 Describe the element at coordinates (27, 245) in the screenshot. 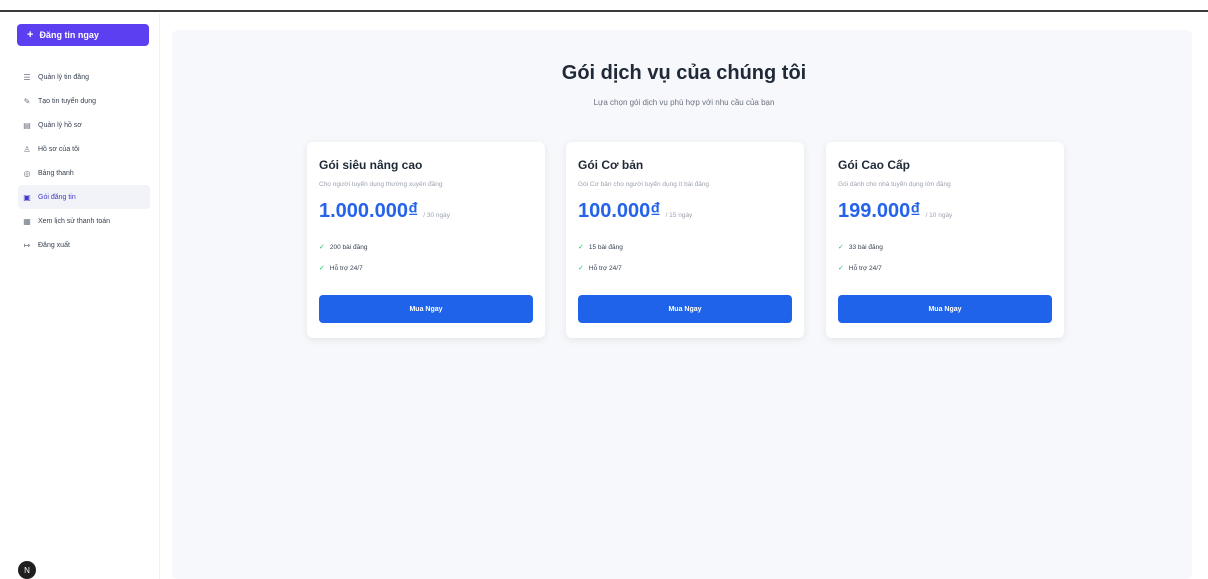

I see `logout-icon: ↦` at that location.